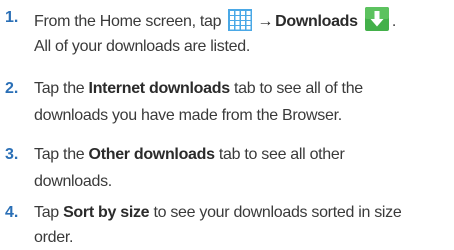  What do you see at coordinates (298, 88) in the screenshot?
I see `step-text-post: tab to see all of the` at bounding box center [298, 88].